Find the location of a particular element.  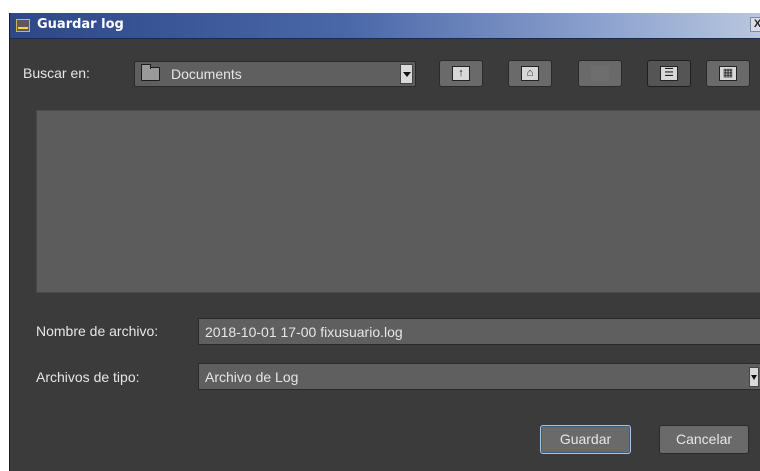

details-view-button: ▦ is located at coordinates (728, 73).